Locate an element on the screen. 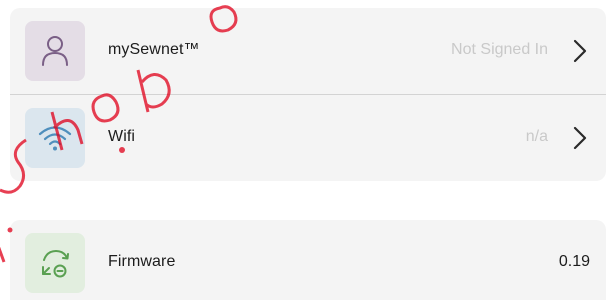  firmware-version: 0.19 is located at coordinates (574, 261).